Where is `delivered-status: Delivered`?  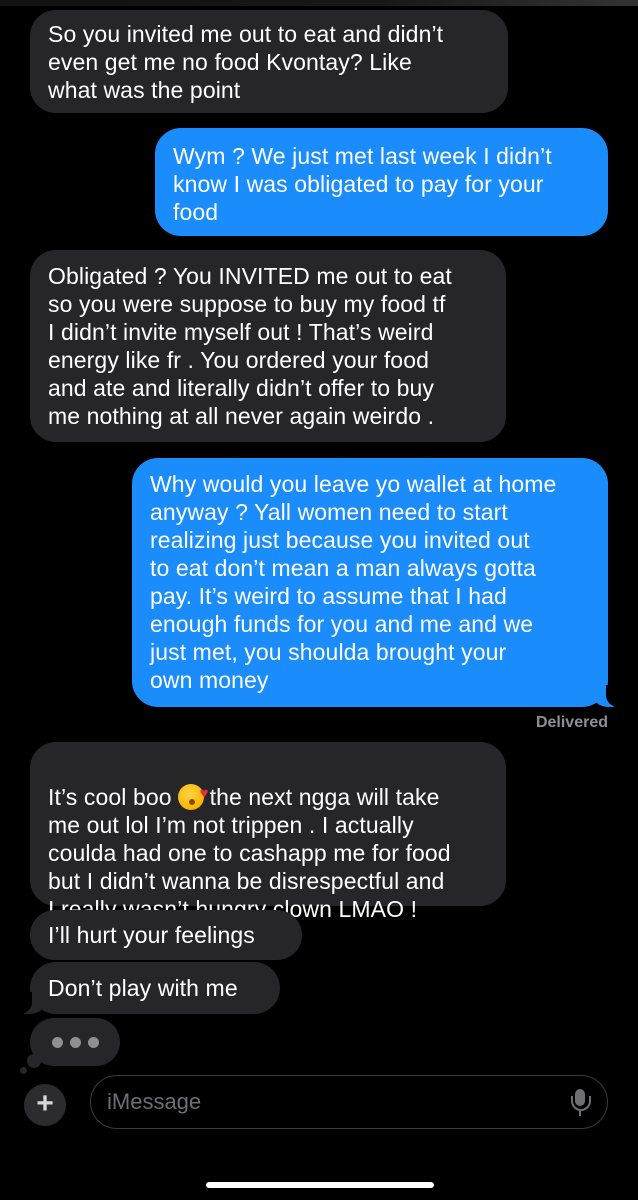 delivered-status: Delivered is located at coordinates (571, 722).